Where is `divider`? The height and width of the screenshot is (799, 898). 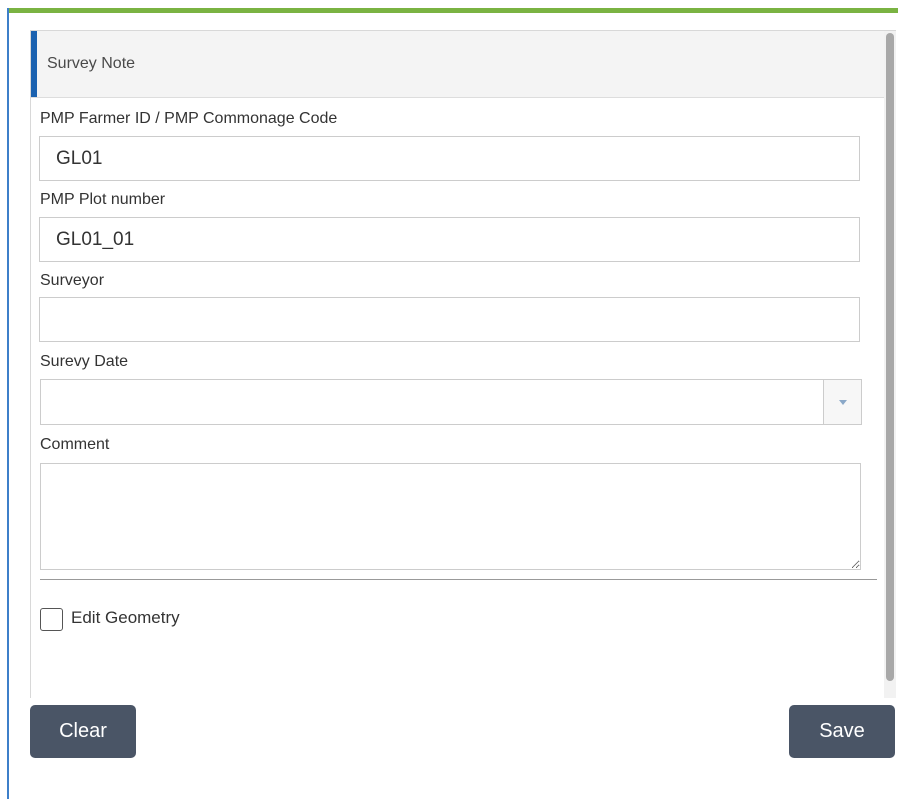
divider is located at coordinates (458, 579).